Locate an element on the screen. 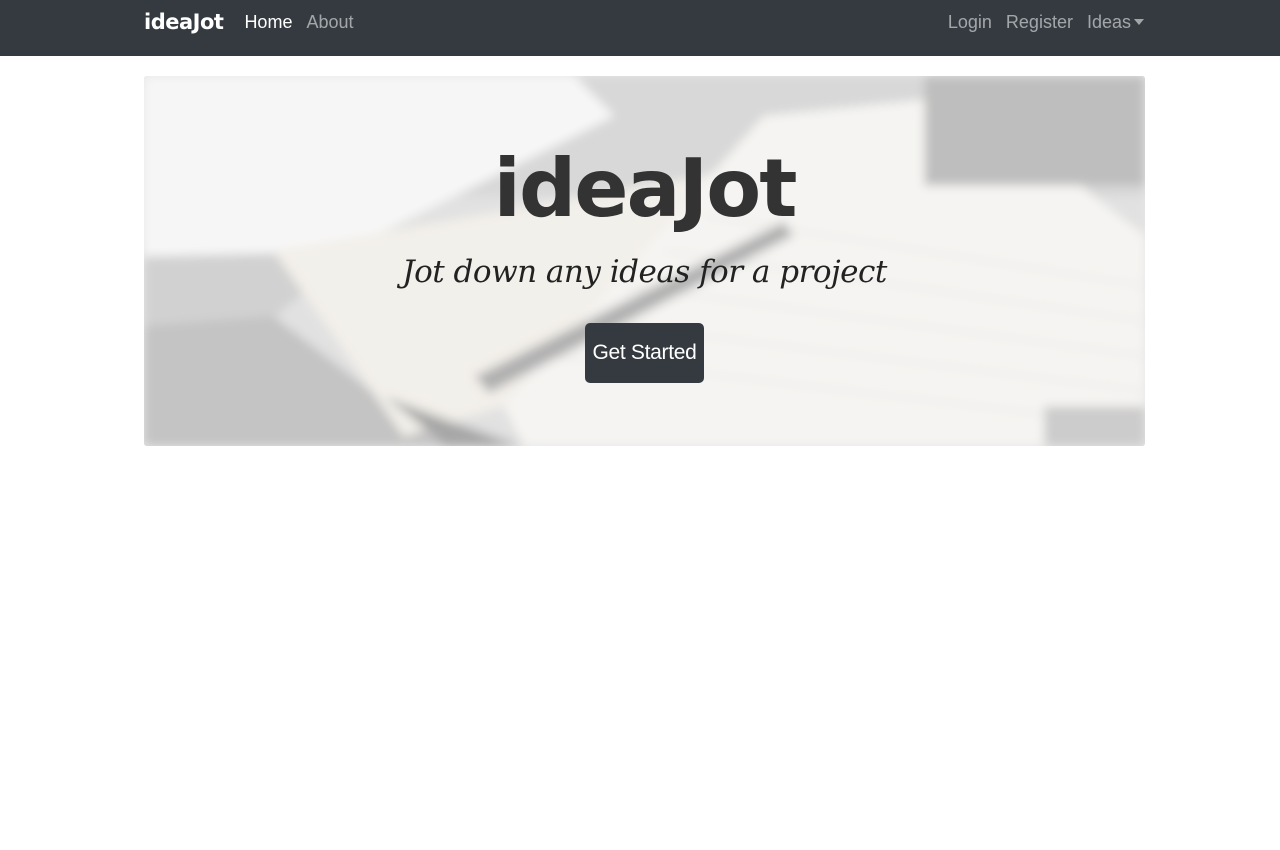 Image resolution: width=1280 pixels, height=850 pixels. navbar-right: Login Register Ideas is located at coordinates (1039, 22).